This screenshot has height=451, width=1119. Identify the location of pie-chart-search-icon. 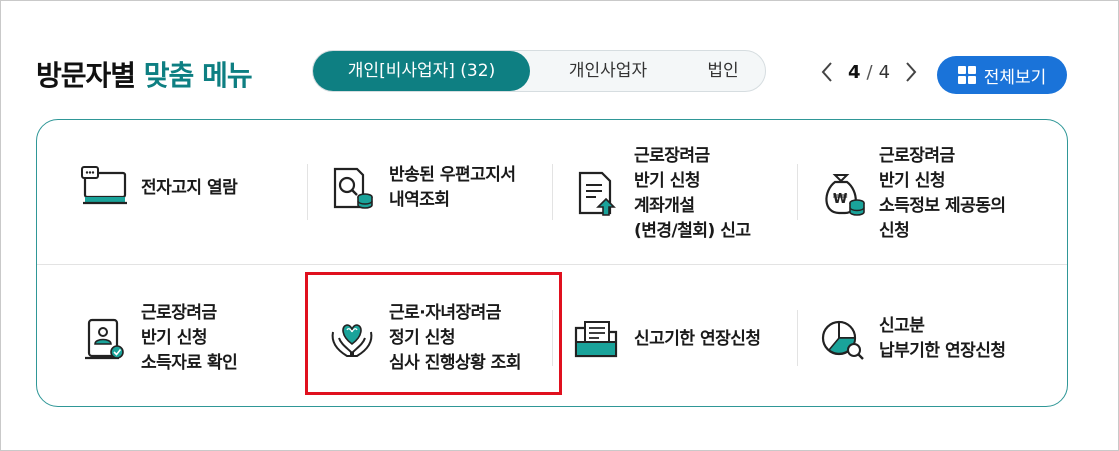
(842, 340).